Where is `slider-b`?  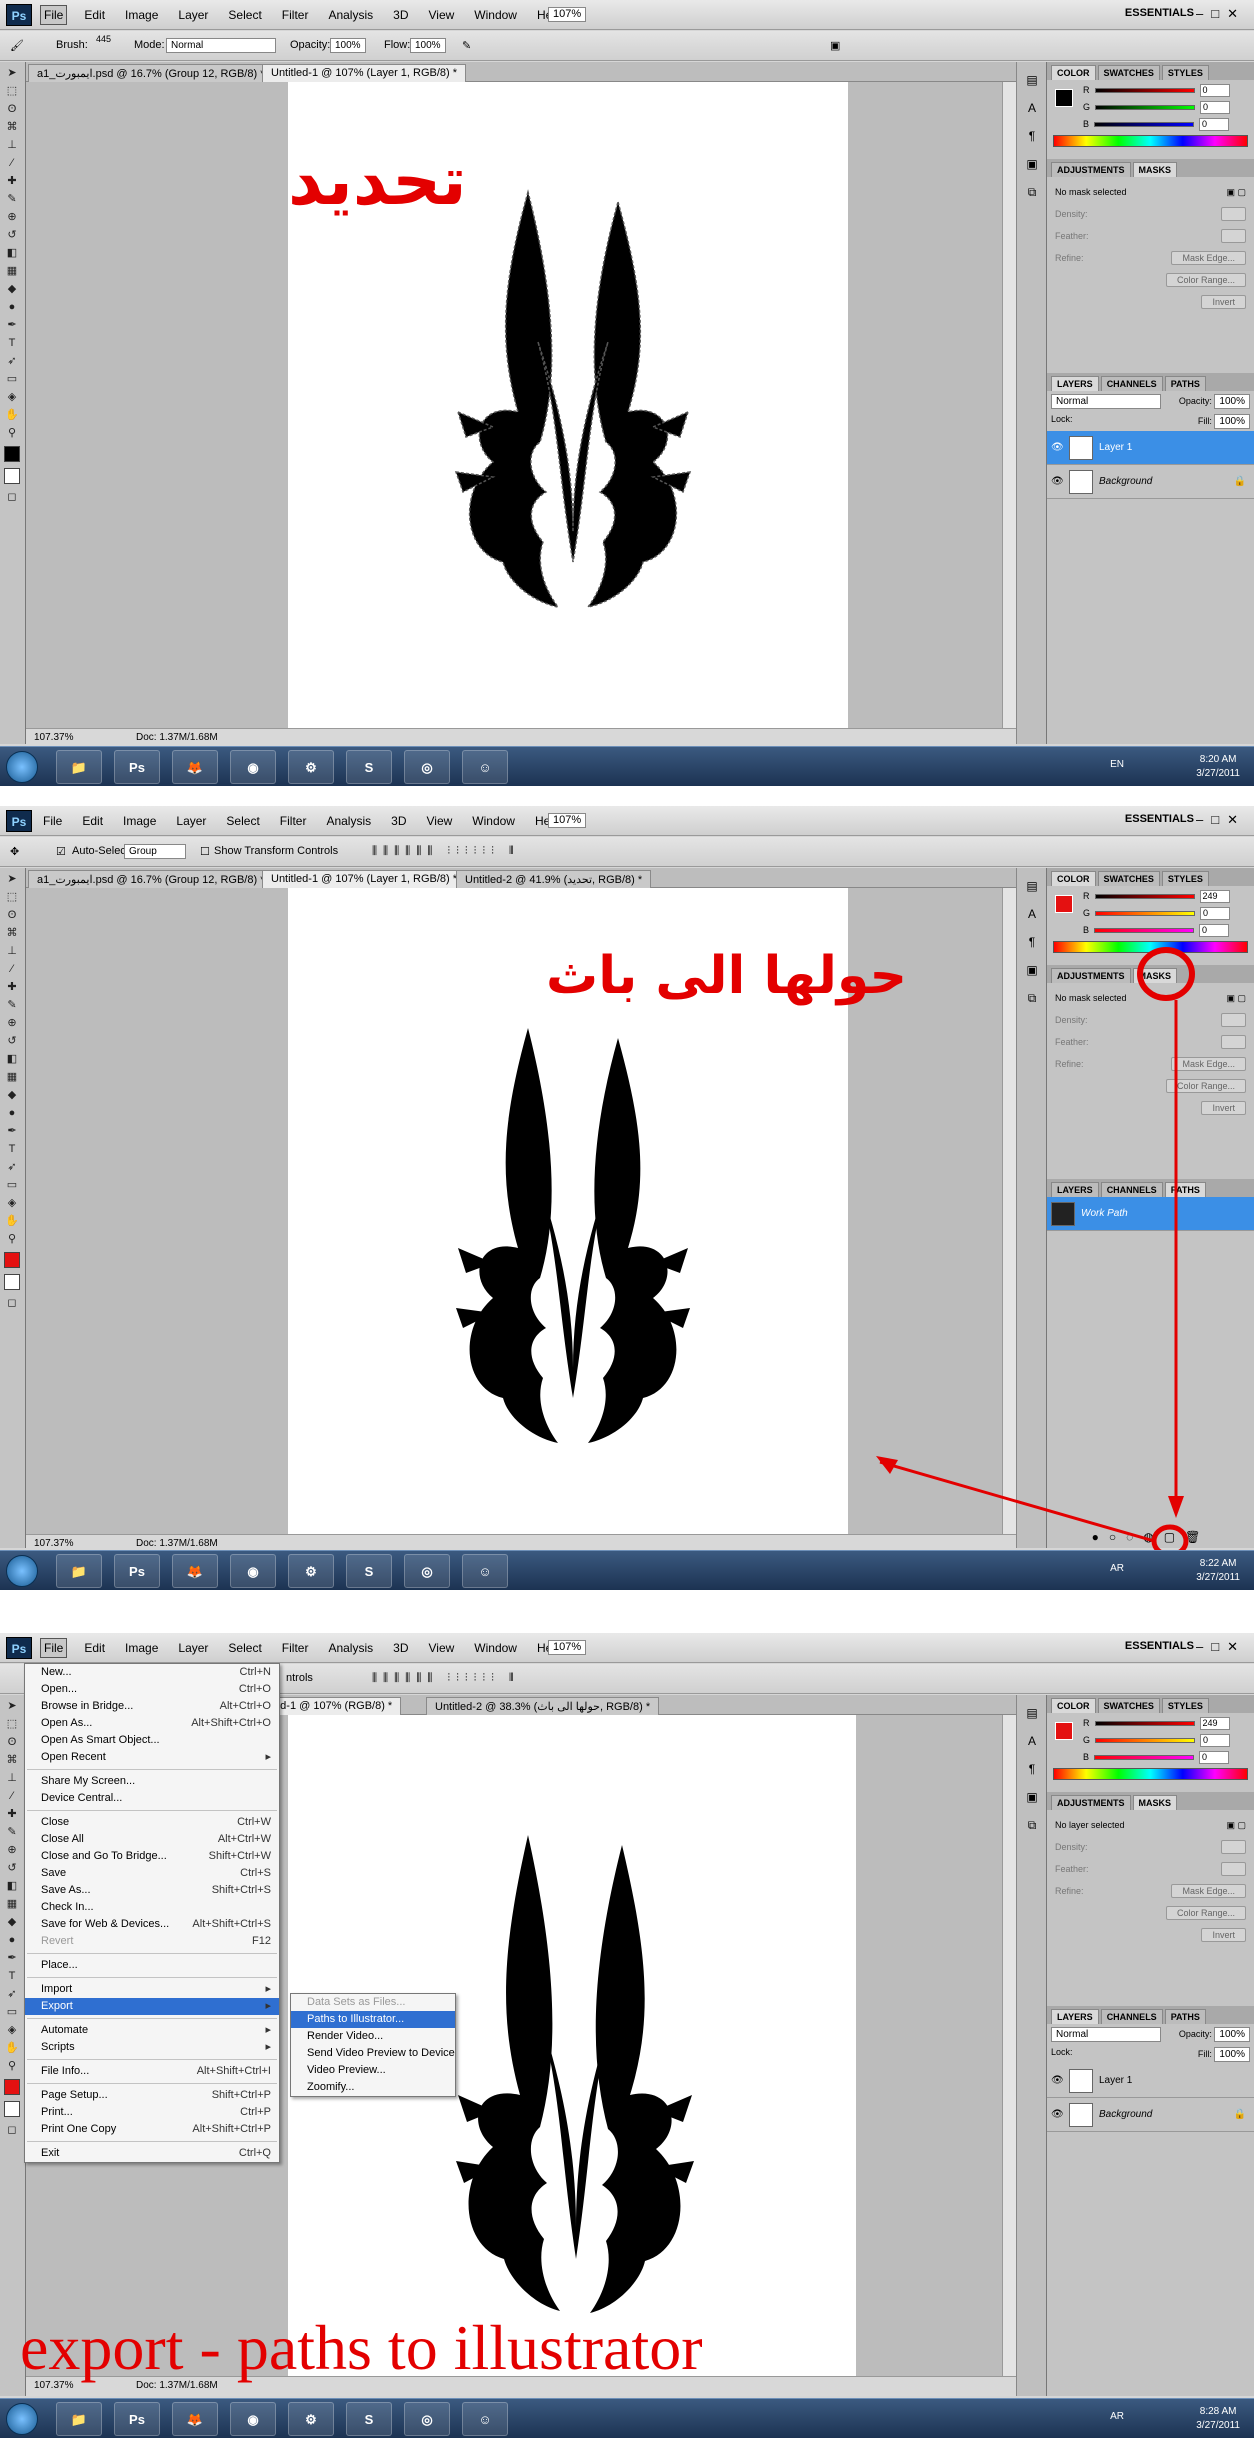
slider-b is located at coordinates (1144, 1757).